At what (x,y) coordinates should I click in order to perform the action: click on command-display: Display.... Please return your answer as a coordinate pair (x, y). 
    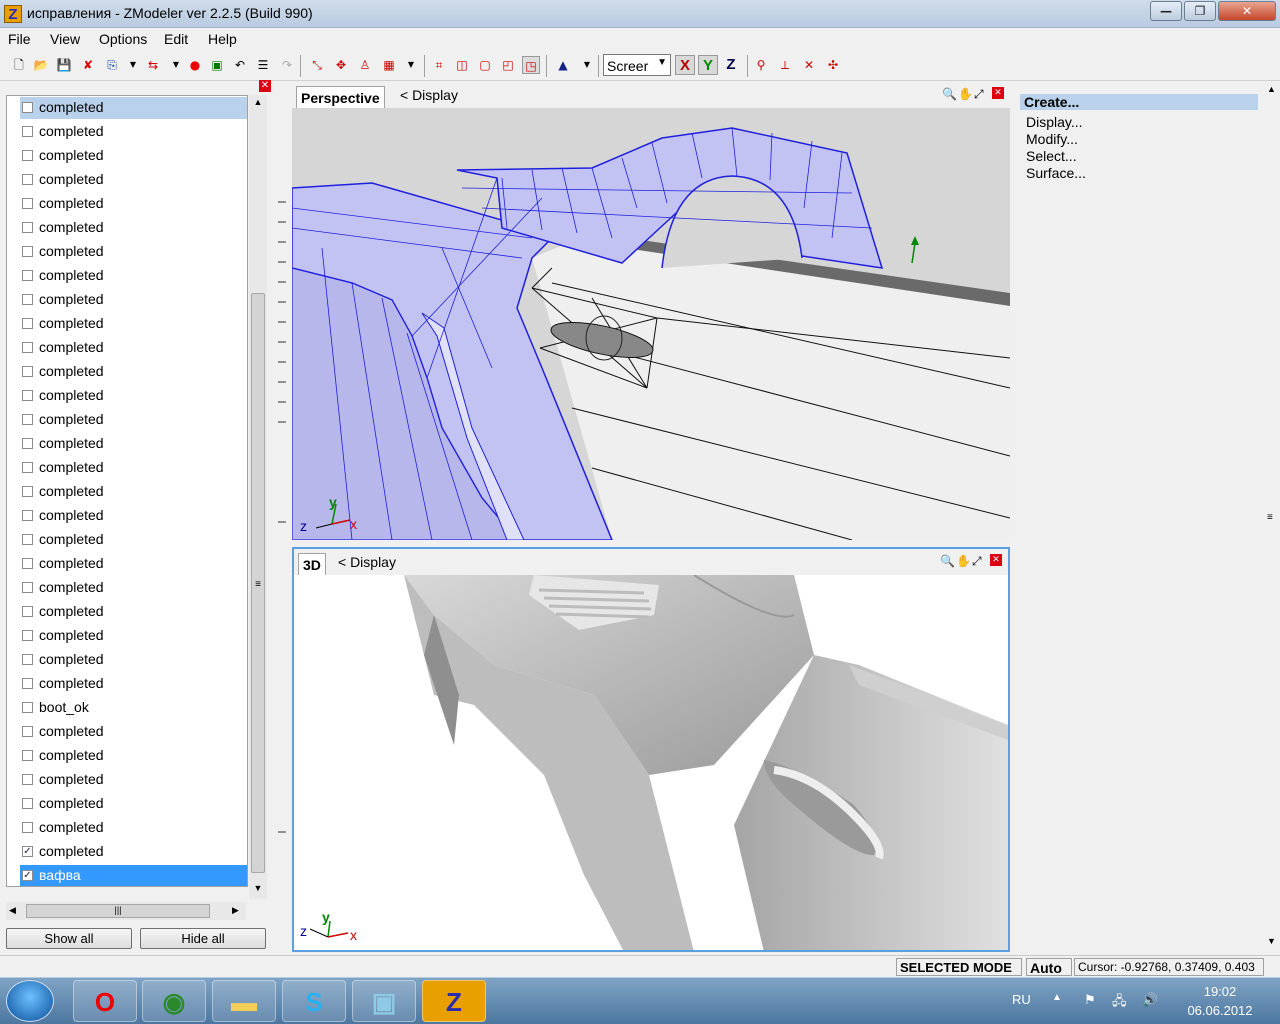
    Looking at the image, I should click on (1054, 122).